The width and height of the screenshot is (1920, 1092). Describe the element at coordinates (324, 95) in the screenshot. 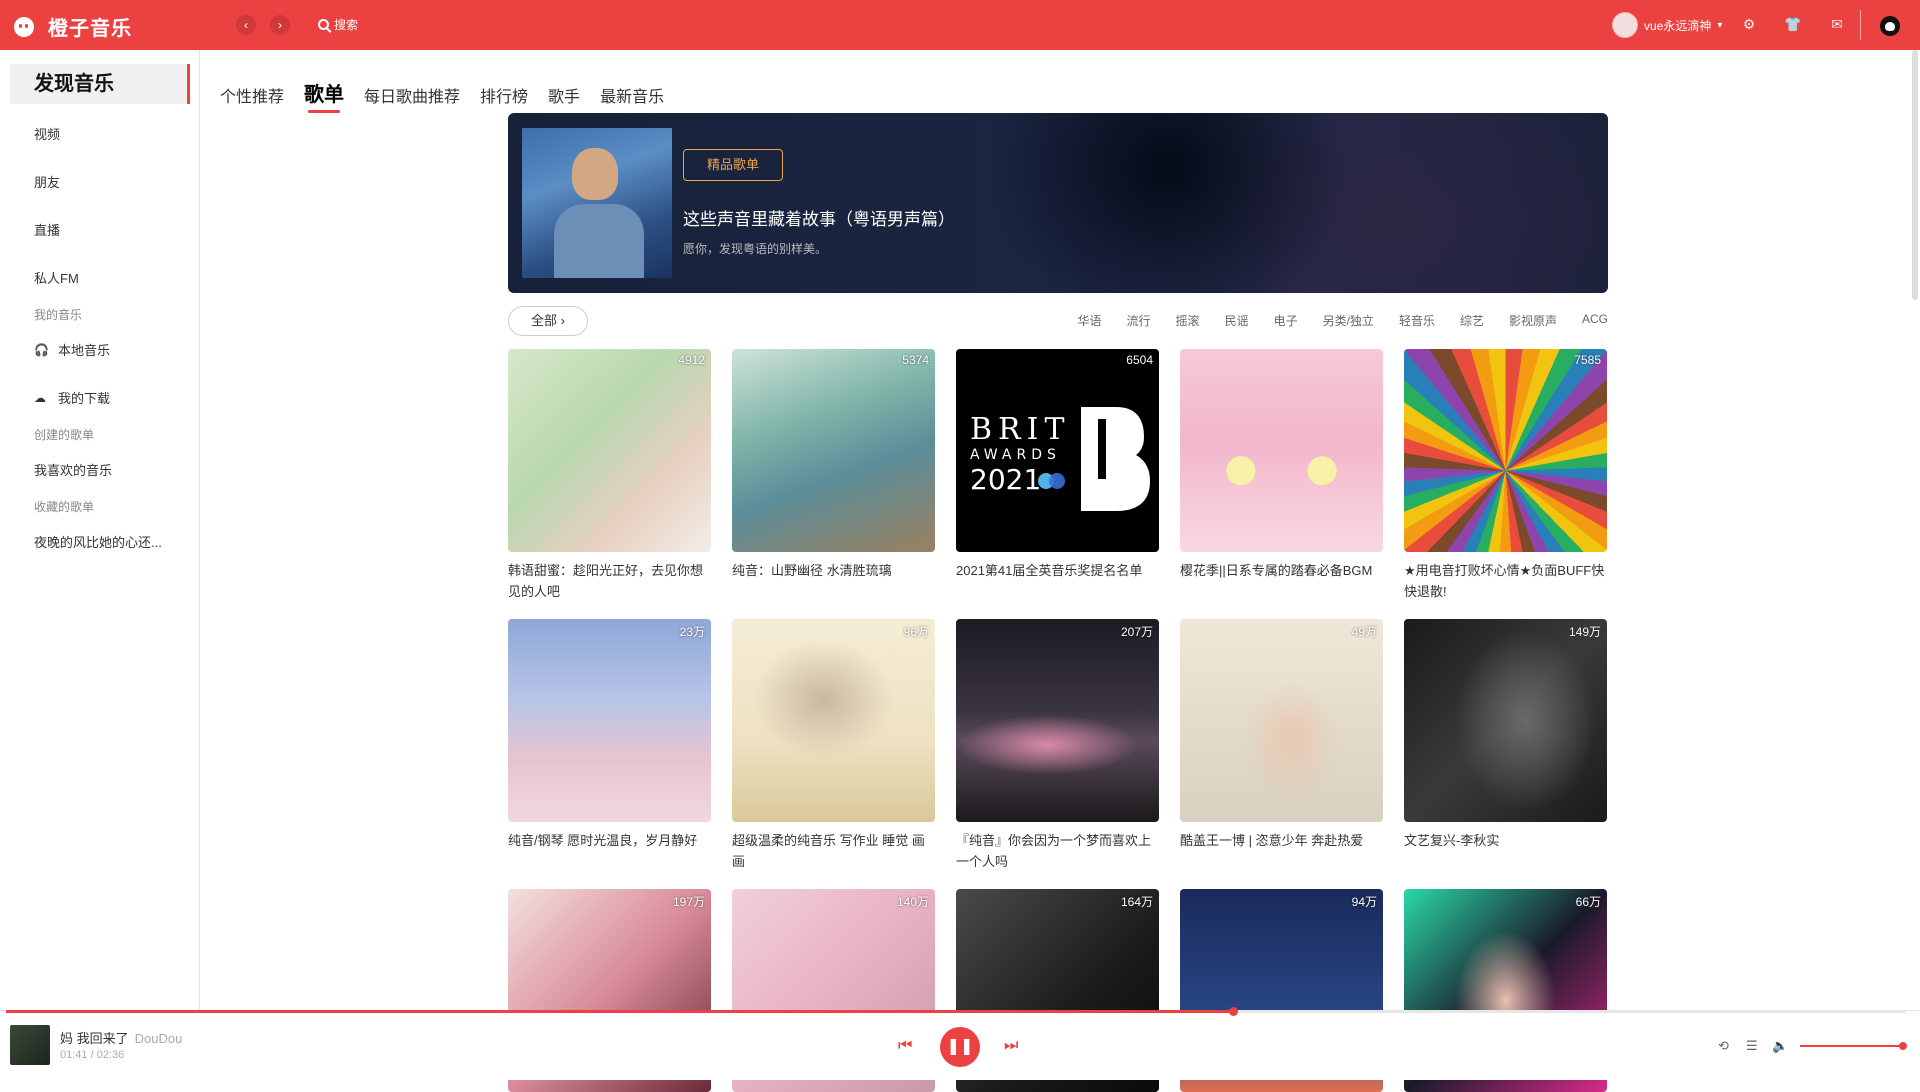

I see `tab-playlists: 歌单` at that location.